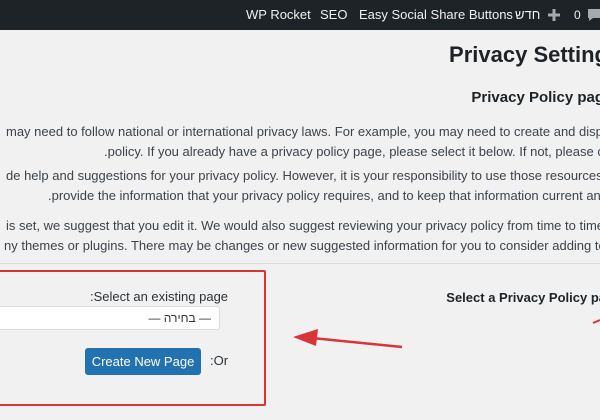  I want to click on divider, so click(300, 263).